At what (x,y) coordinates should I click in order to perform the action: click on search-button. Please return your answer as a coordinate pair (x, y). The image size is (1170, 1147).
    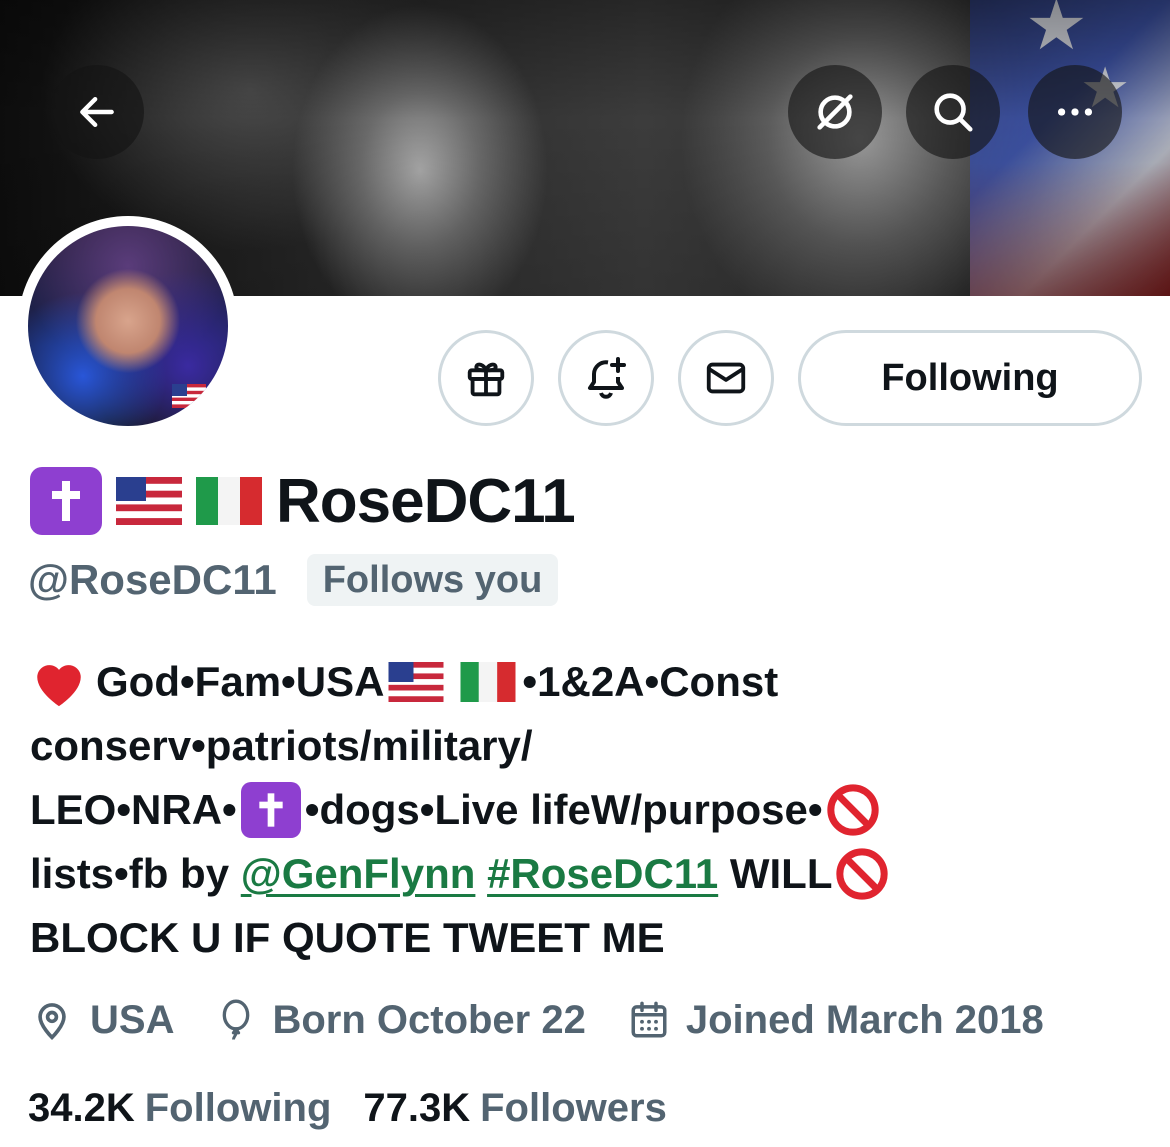
    Looking at the image, I should click on (953, 112).